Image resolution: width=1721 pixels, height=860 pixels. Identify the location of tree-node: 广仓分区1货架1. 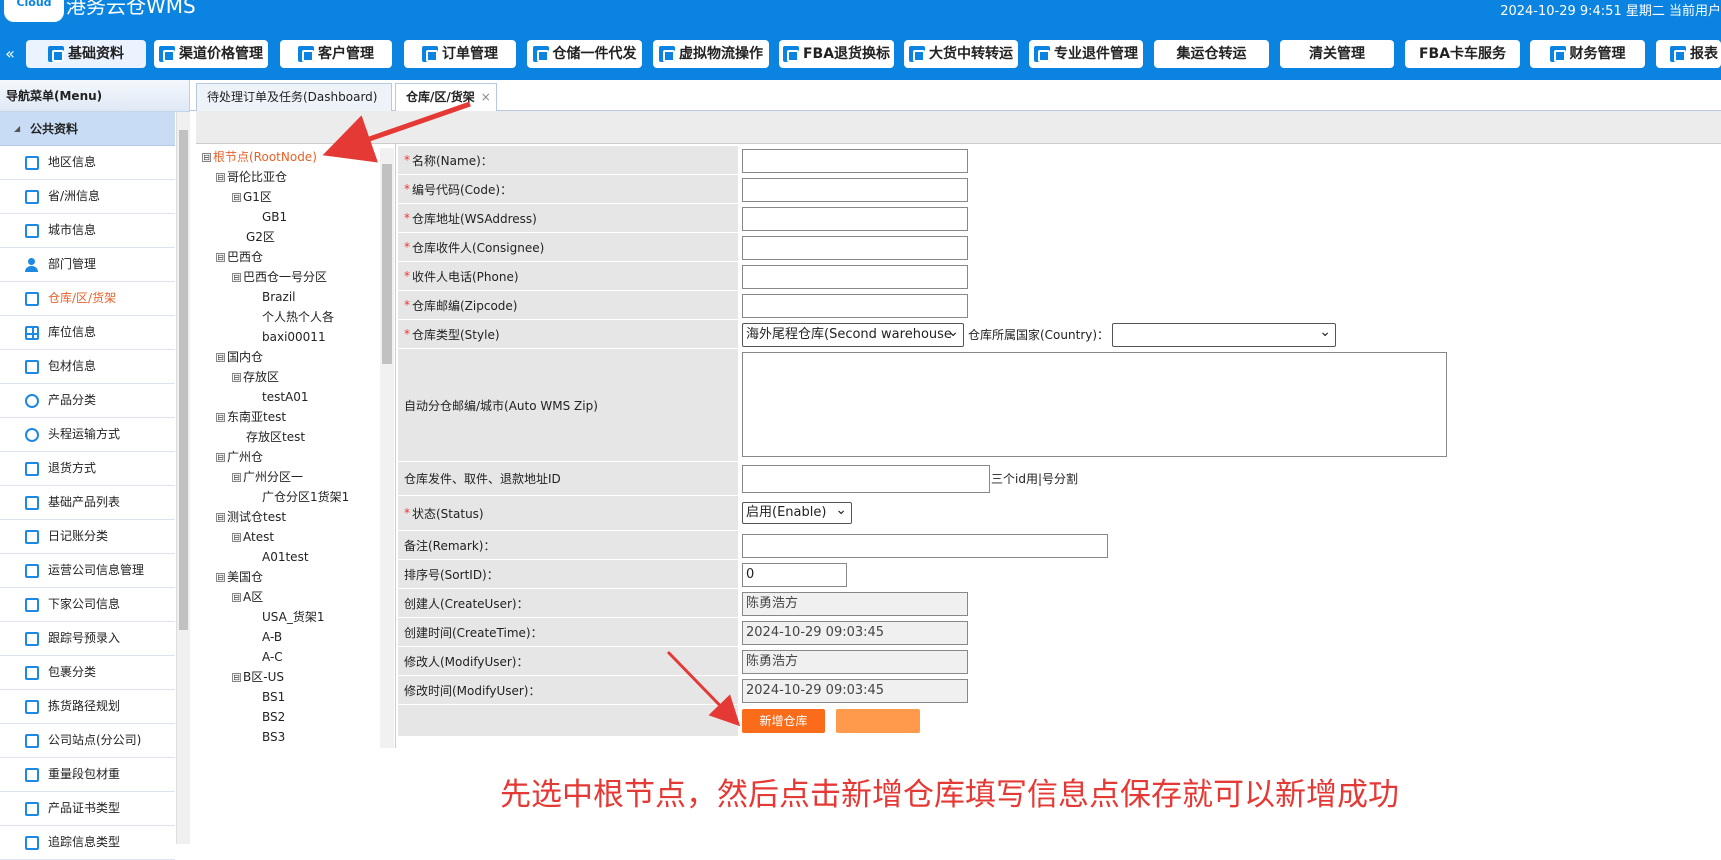
(305, 497).